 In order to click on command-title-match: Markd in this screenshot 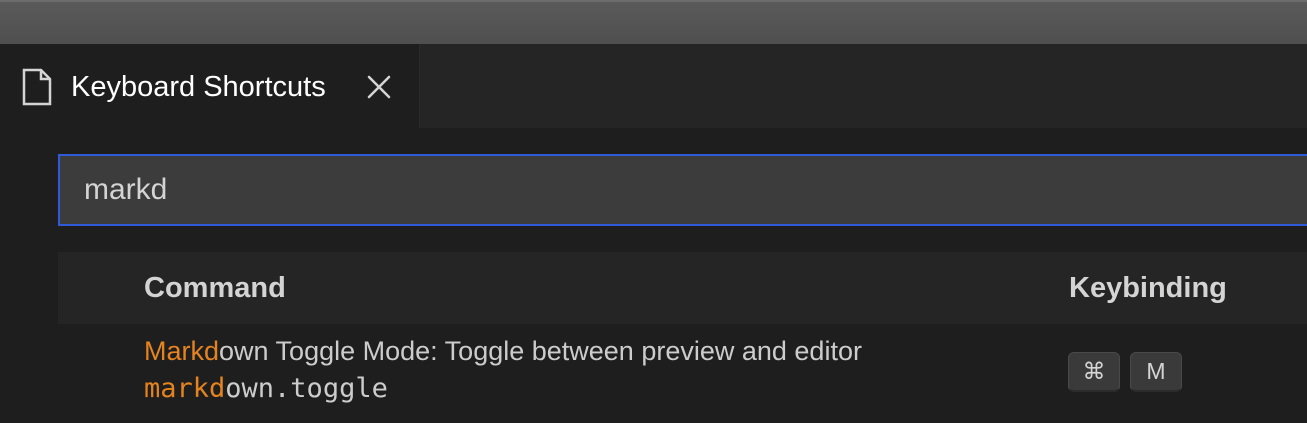, I will do `click(182, 351)`.